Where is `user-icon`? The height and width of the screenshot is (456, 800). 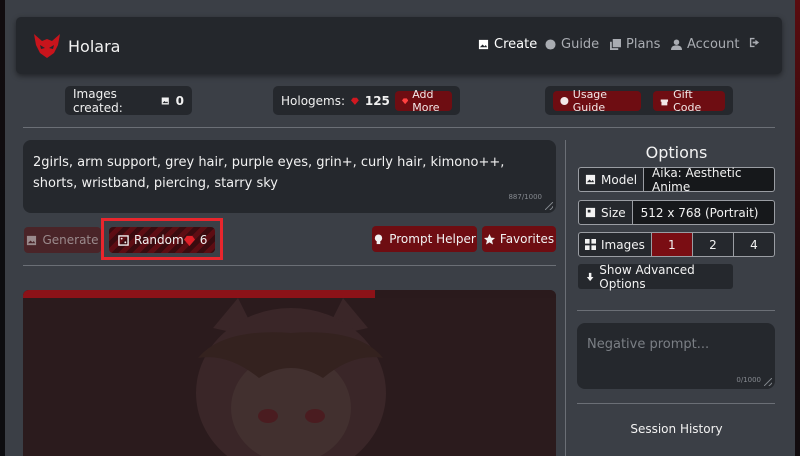 user-icon is located at coordinates (676, 44).